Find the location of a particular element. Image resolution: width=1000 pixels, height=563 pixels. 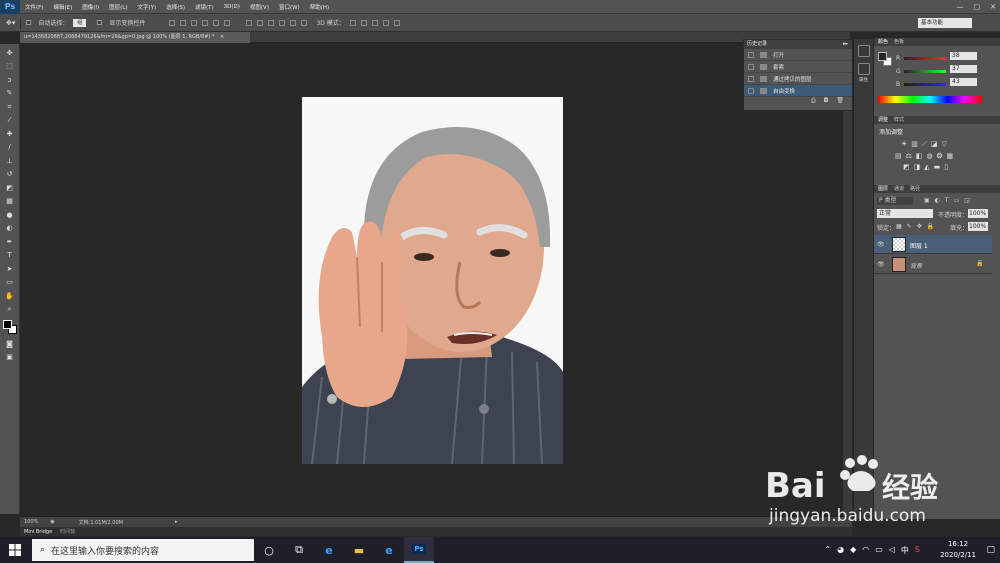

volume-icon: ◁ is located at coordinates (892, 550).